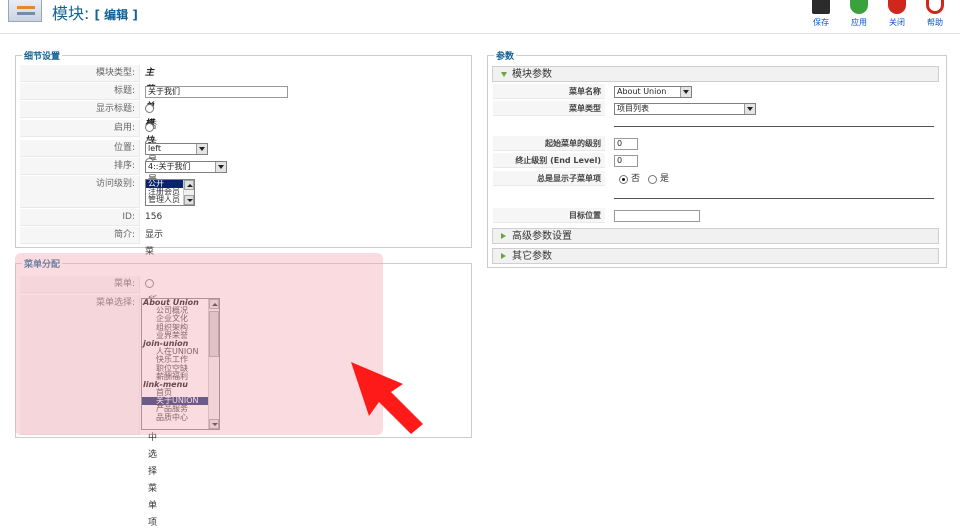 The image size is (960, 532). What do you see at coordinates (665, 179) in the screenshot?
I see `always-show-yes-label: 是` at bounding box center [665, 179].